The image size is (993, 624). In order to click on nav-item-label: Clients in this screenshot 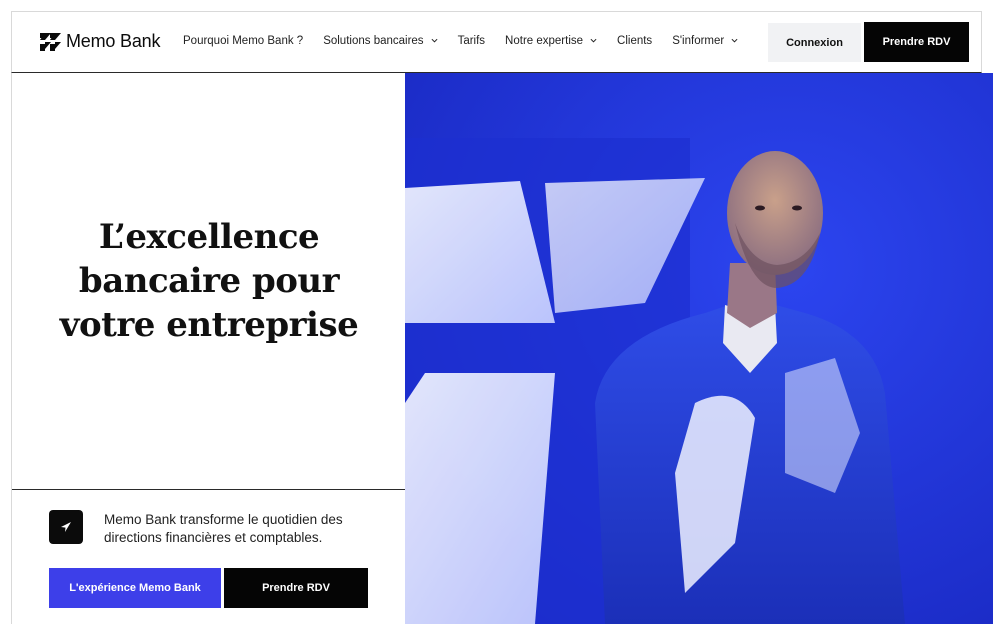, I will do `click(635, 41)`.